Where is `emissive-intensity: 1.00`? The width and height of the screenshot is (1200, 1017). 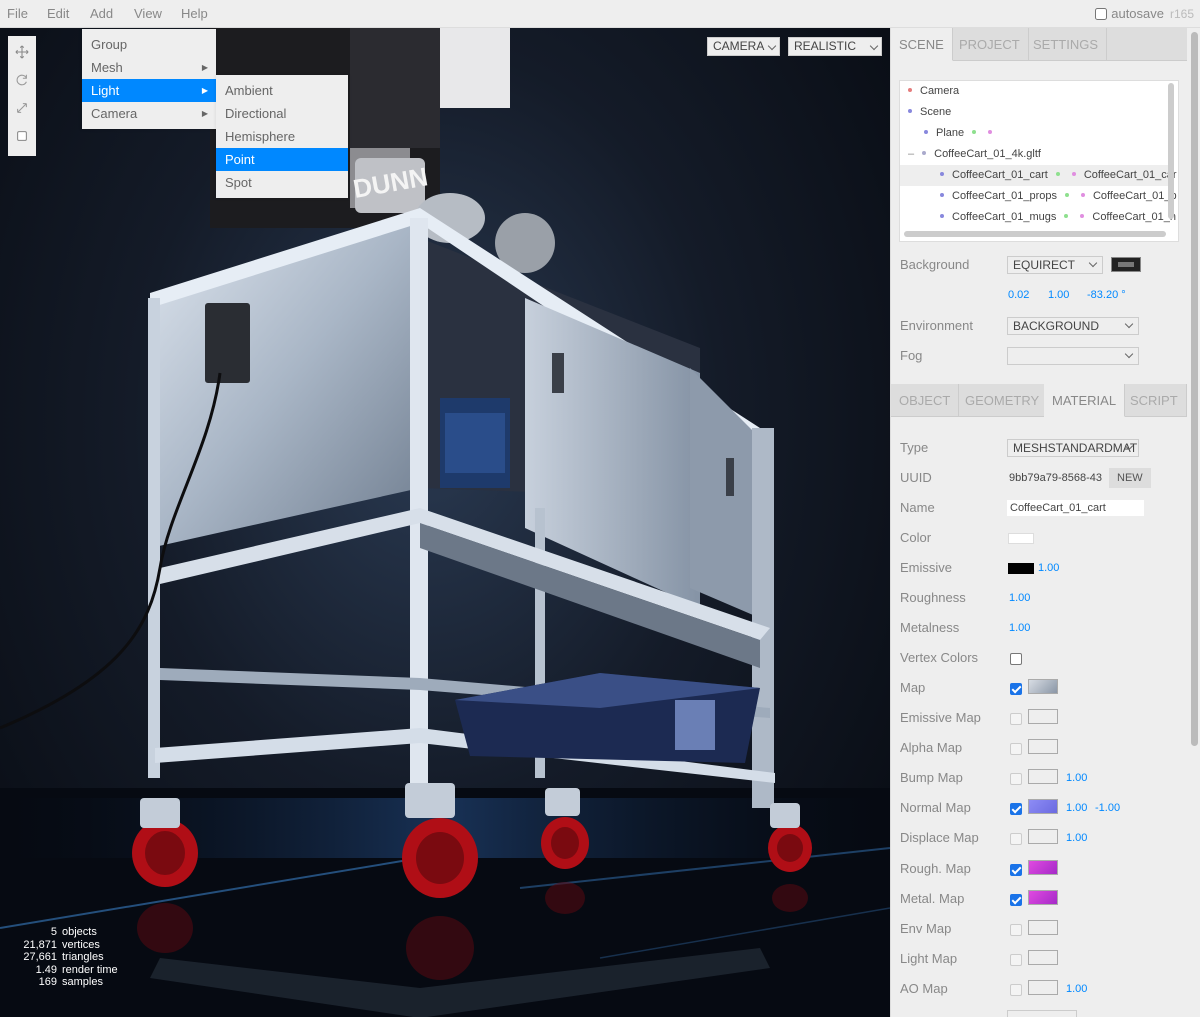
emissive-intensity: 1.00 is located at coordinates (1048, 568).